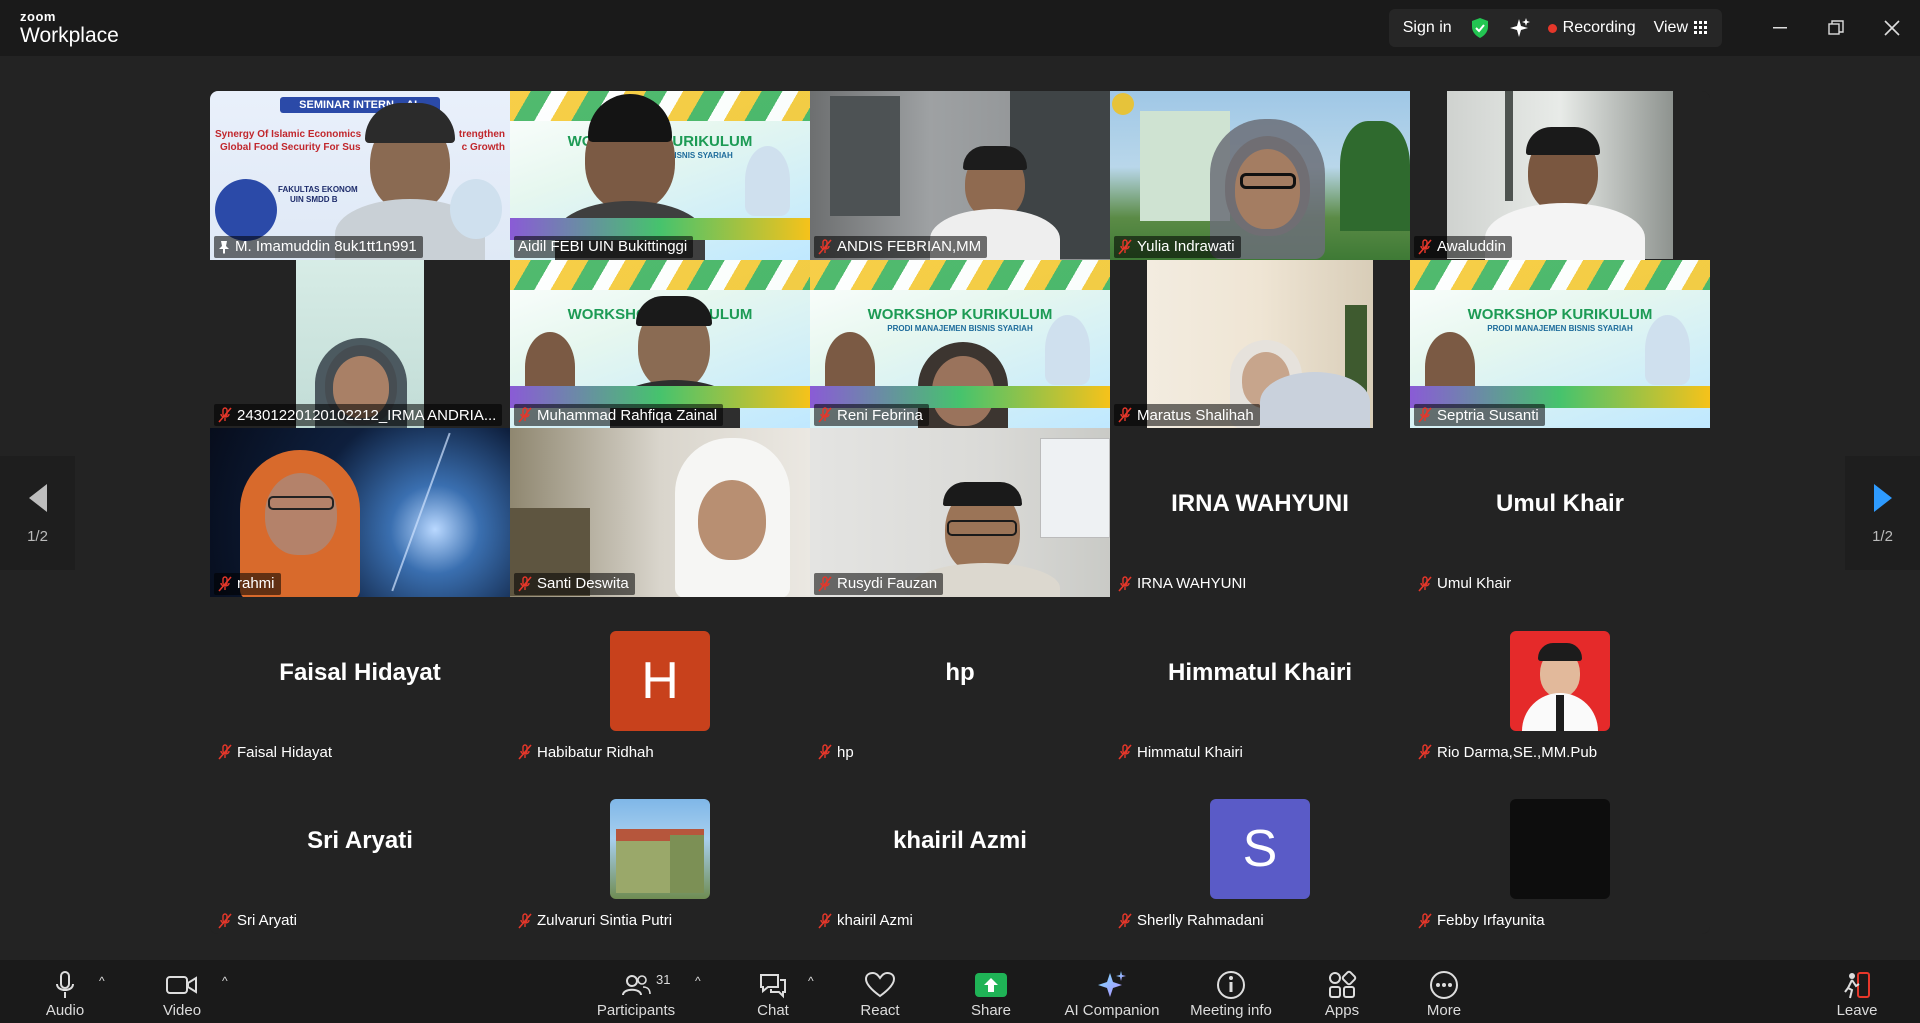  Describe the element at coordinates (225, 981) in the screenshot. I see `video-options-chevron-icon: ^` at that location.